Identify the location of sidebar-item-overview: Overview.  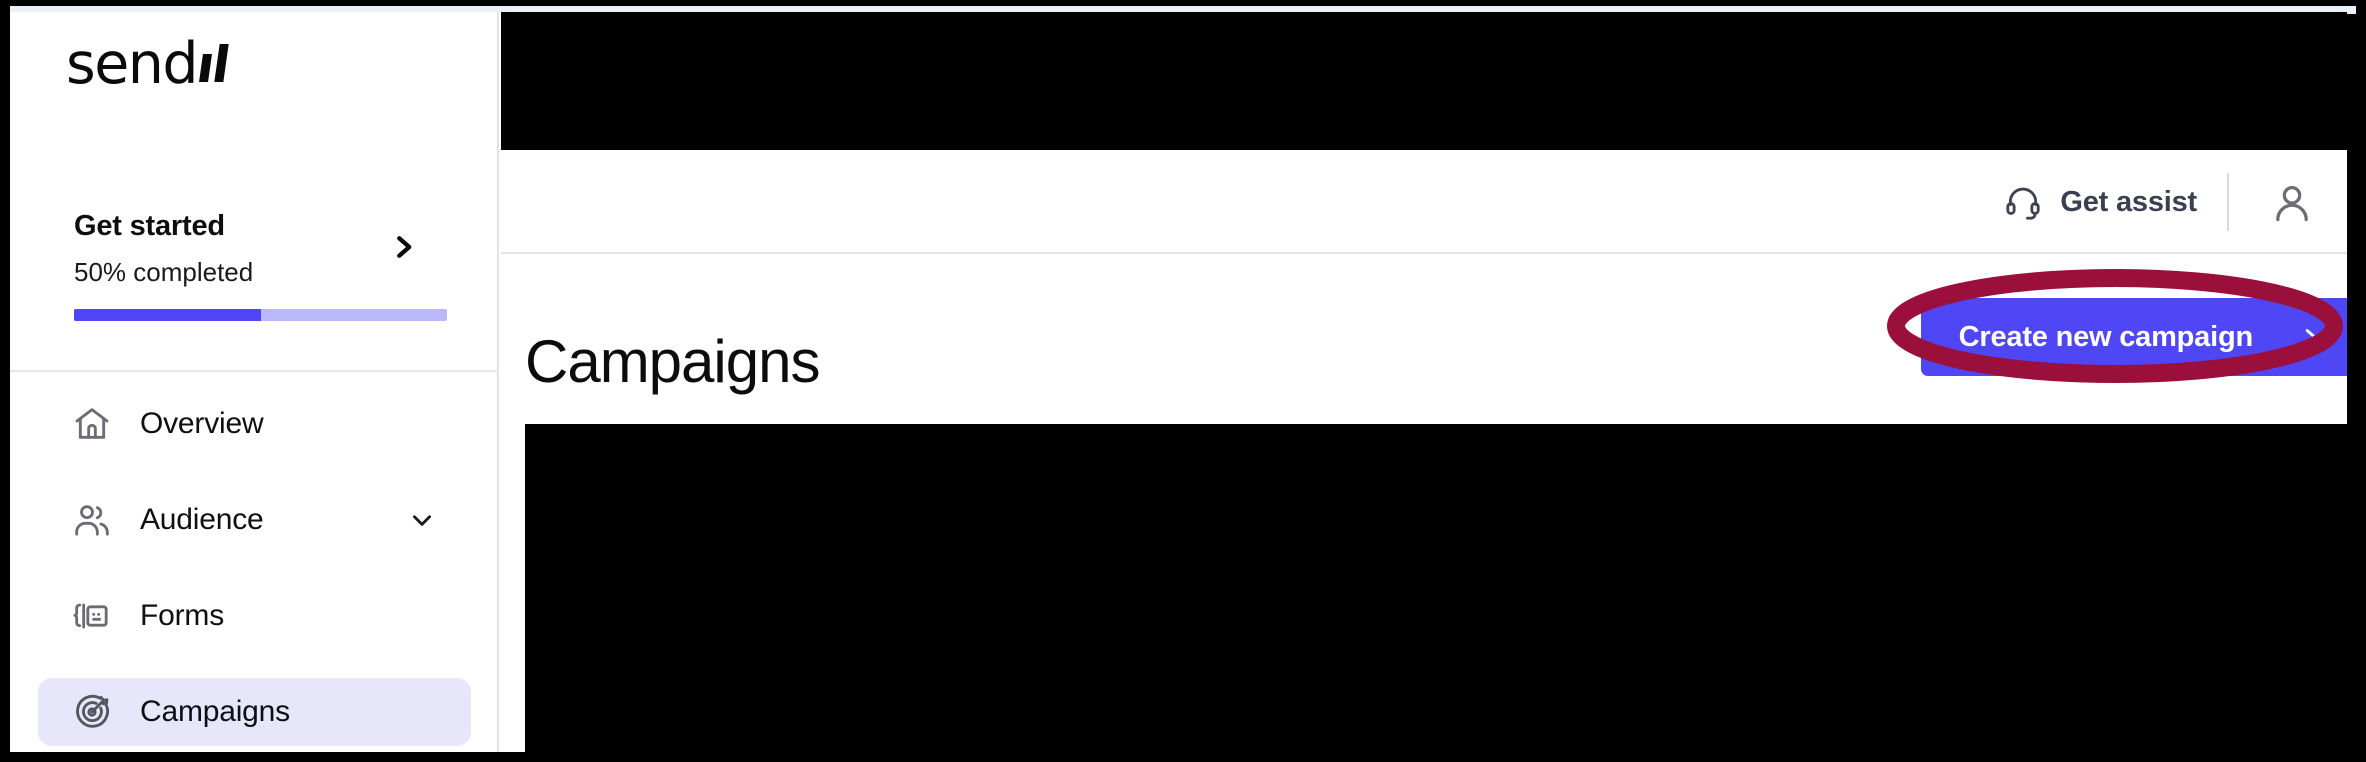
(254, 424).